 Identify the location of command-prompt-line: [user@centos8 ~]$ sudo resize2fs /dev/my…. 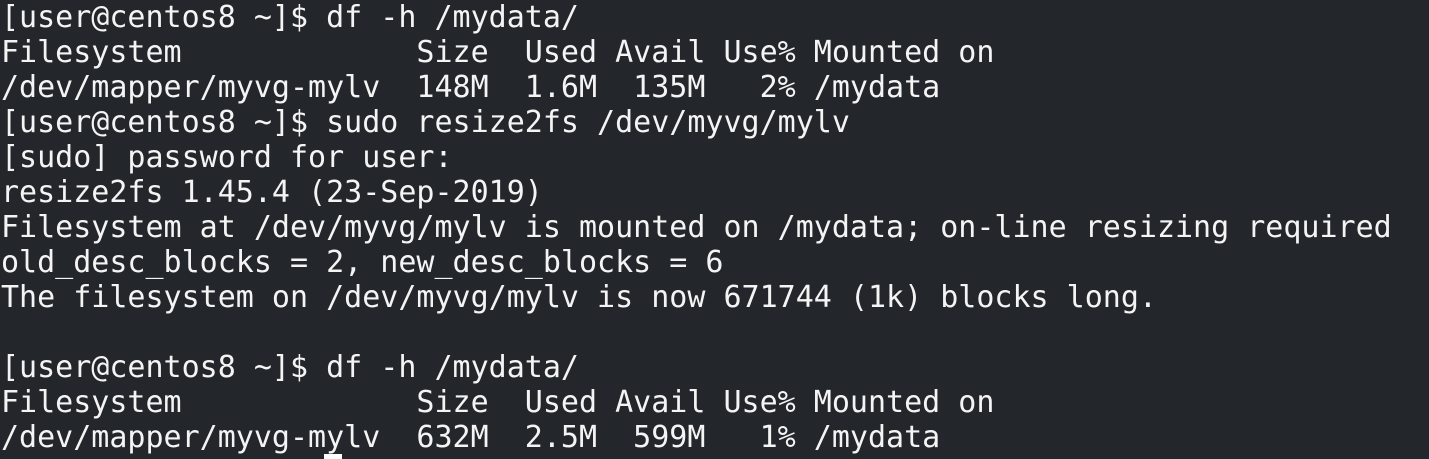
(425, 122).